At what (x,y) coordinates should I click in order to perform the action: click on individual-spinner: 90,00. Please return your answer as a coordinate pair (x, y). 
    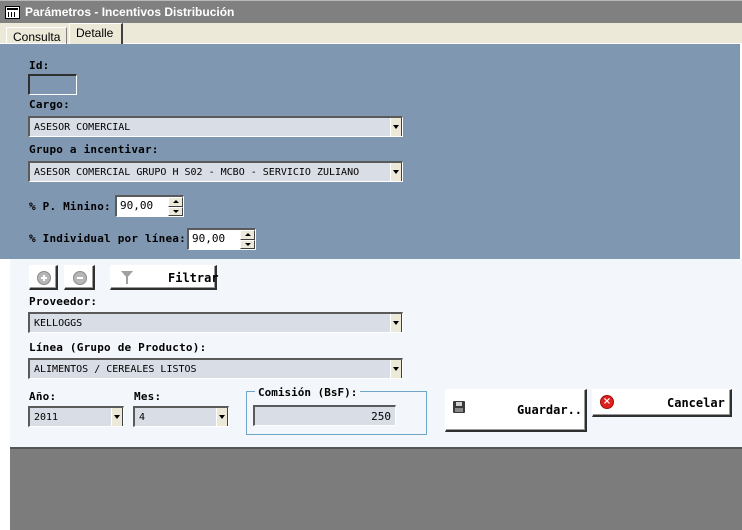
    Looking at the image, I should click on (221, 239).